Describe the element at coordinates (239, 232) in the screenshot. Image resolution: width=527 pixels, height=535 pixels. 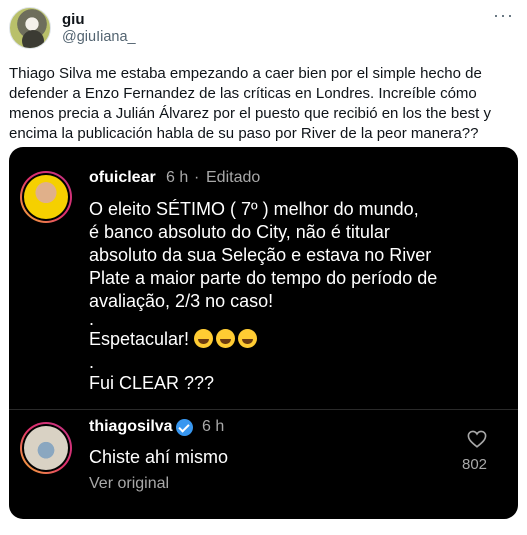
I see `comment-line-2: é banco absoluto do City, não é titular` at that location.